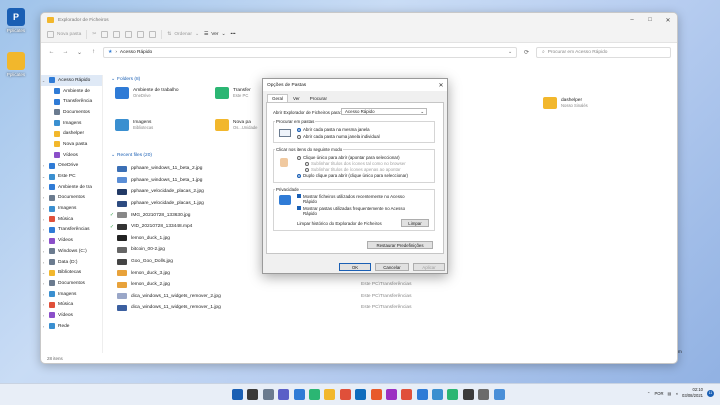  I want to click on sidebar-item: ⌄ Acesso Rápido, so click(71, 80).